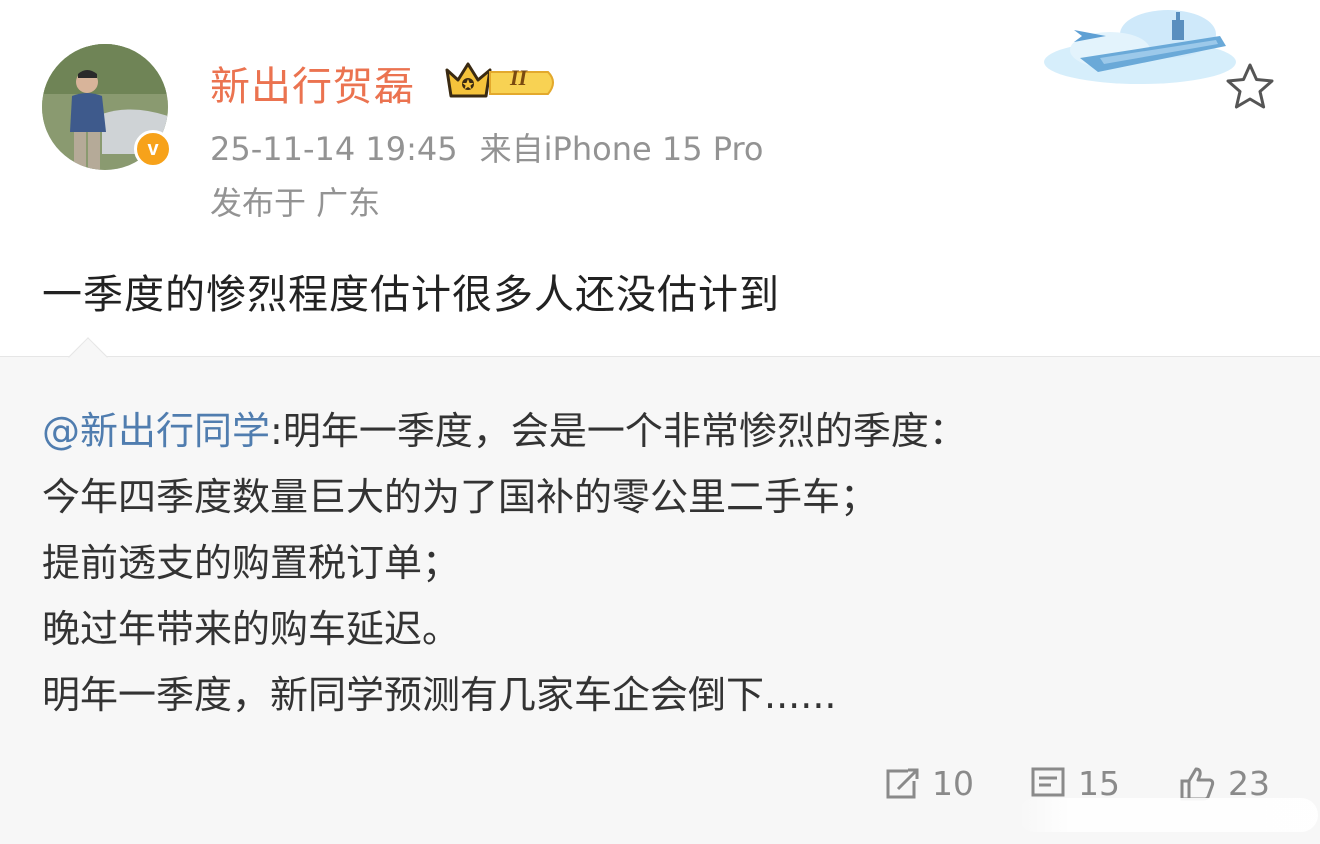 This screenshot has width=1320, height=844. What do you see at coordinates (156, 431) in the screenshot?
I see `mention-link: @新出行同学` at bounding box center [156, 431].